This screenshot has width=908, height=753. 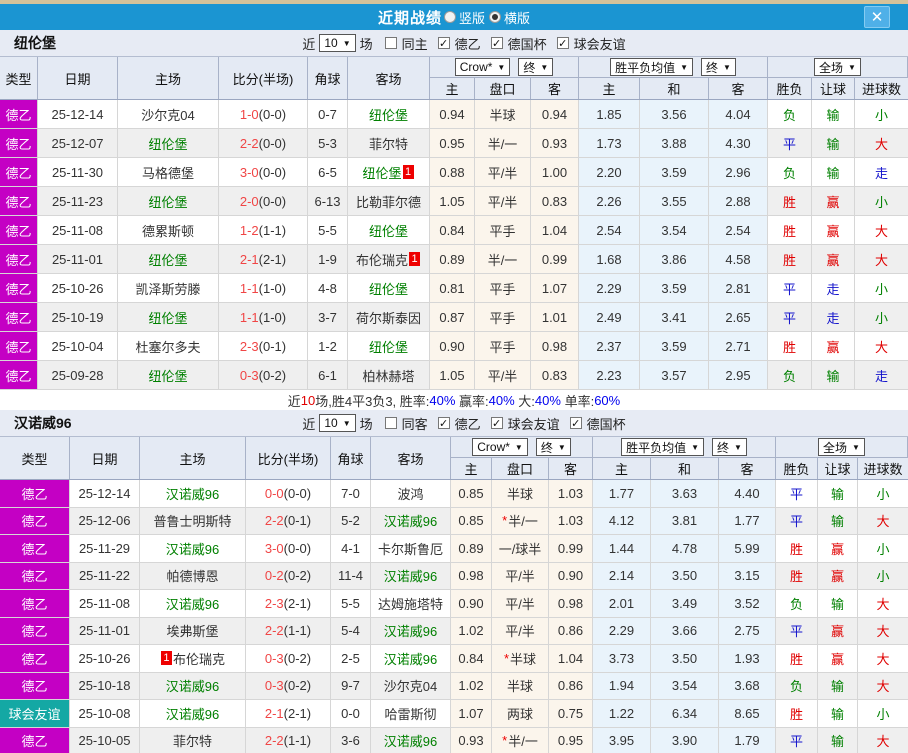 What do you see at coordinates (263, 230) in the screenshot?
I see `score-cell: 1-2 (1-1)` at bounding box center [263, 230].